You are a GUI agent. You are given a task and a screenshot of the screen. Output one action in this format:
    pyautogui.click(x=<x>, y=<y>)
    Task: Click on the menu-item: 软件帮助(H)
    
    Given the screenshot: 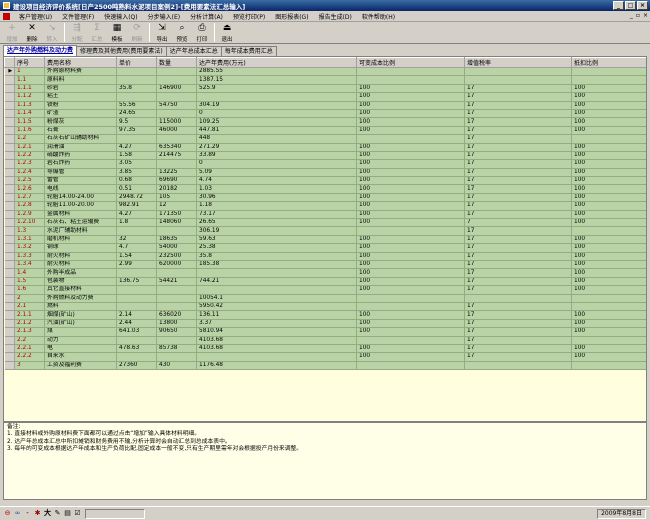 What is the action you would take?
    pyautogui.click(x=378, y=16)
    